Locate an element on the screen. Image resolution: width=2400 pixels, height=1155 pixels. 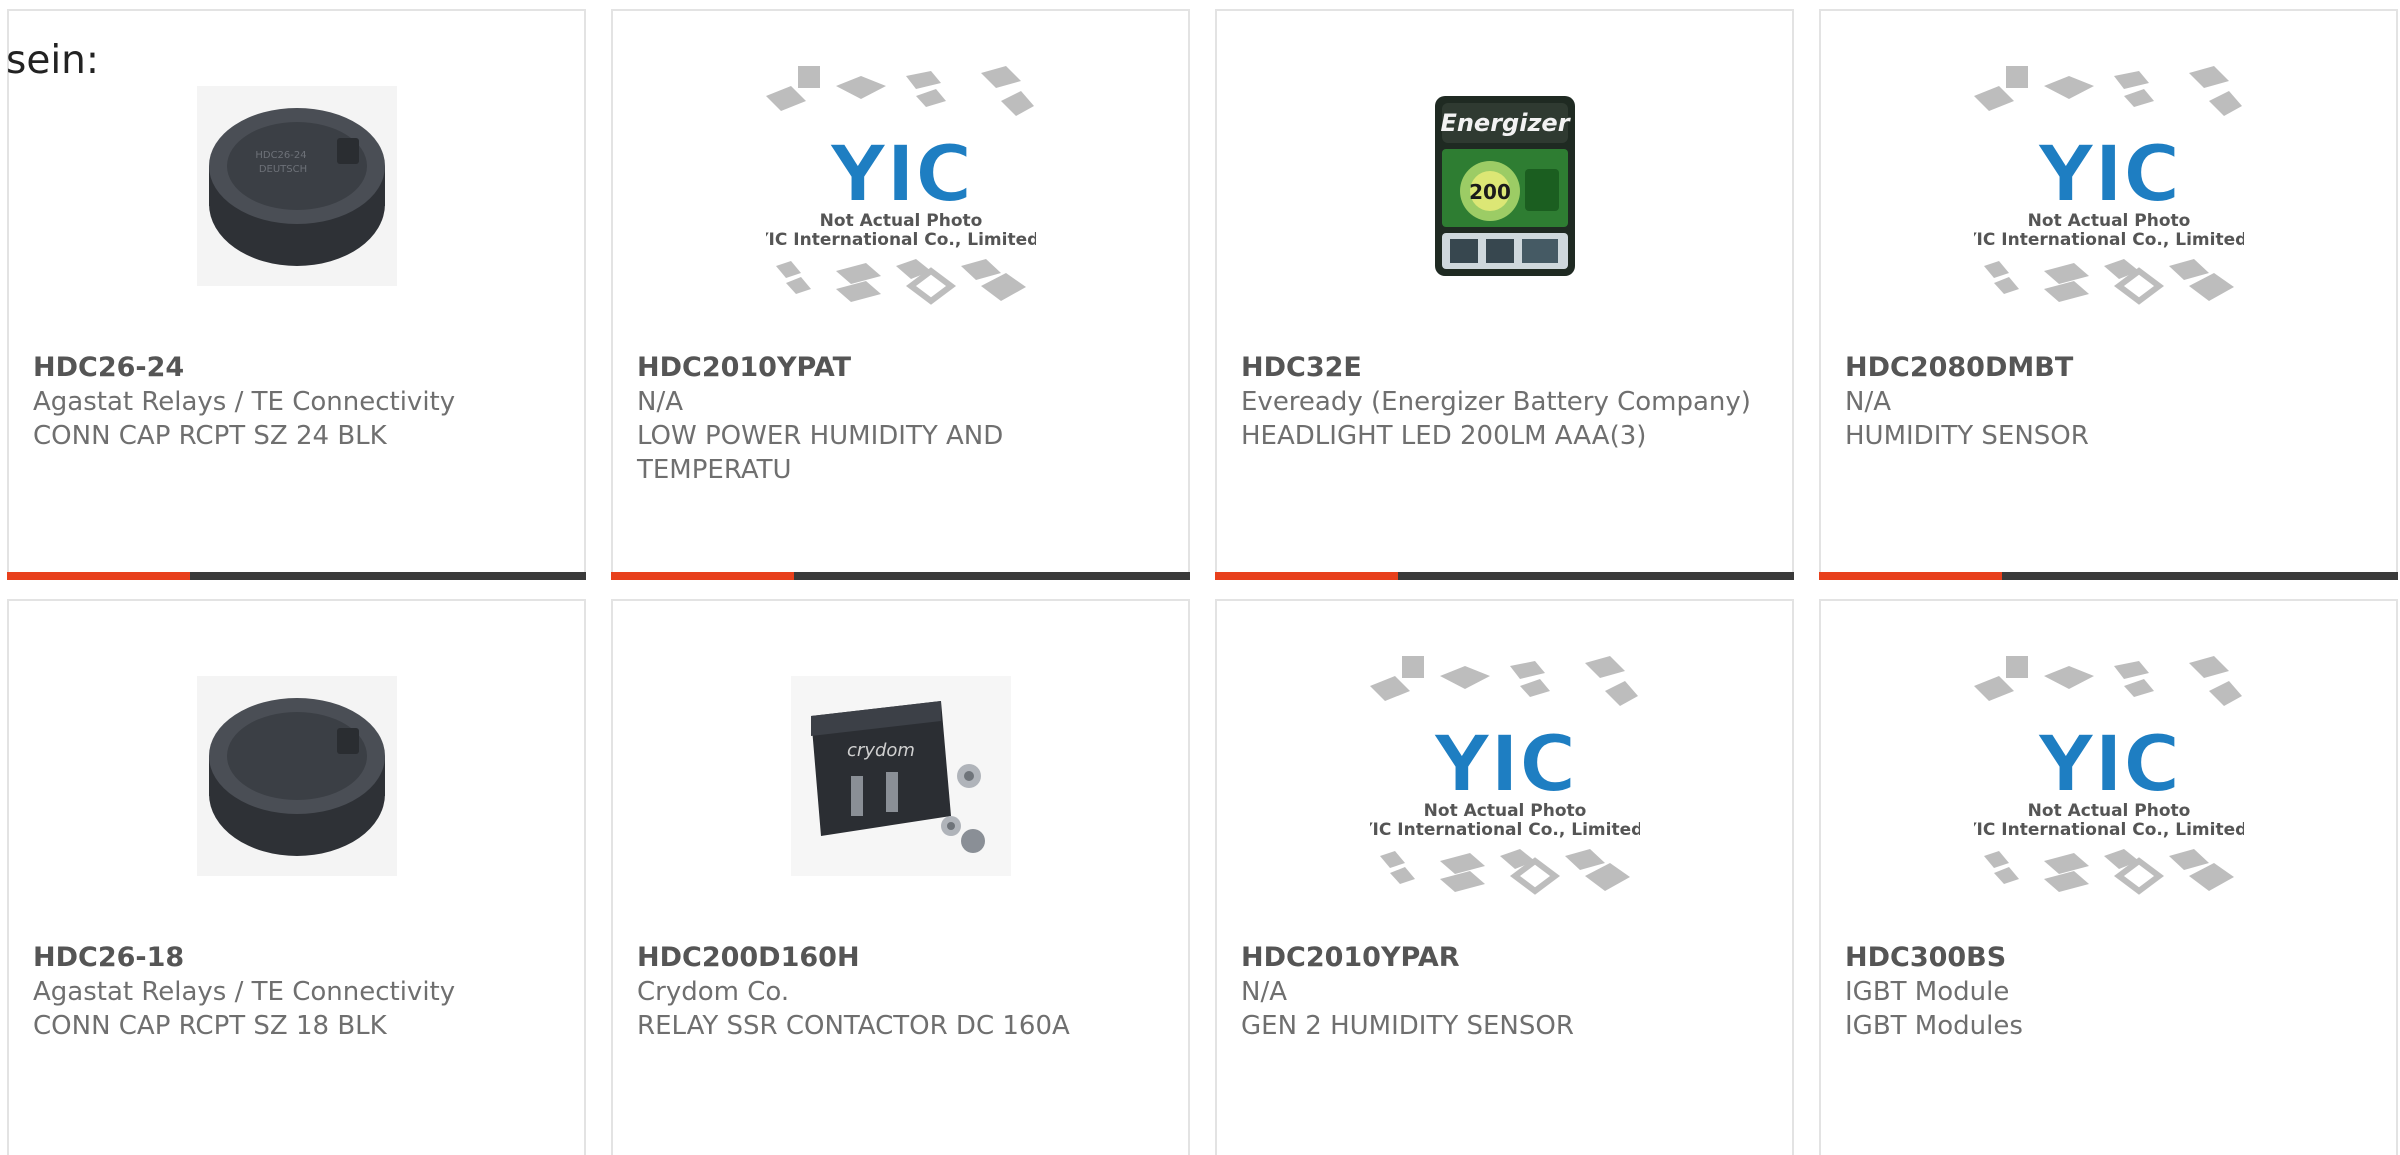
product-info: HDC300BS IGBT Module IGBT Modules is located at coordinates (2108, 992).